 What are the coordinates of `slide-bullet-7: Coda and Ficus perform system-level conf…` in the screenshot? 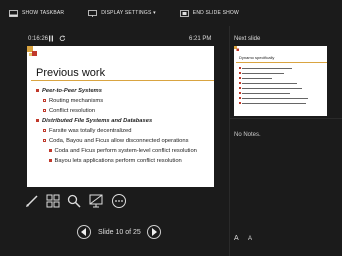 It's located at (123, 151).